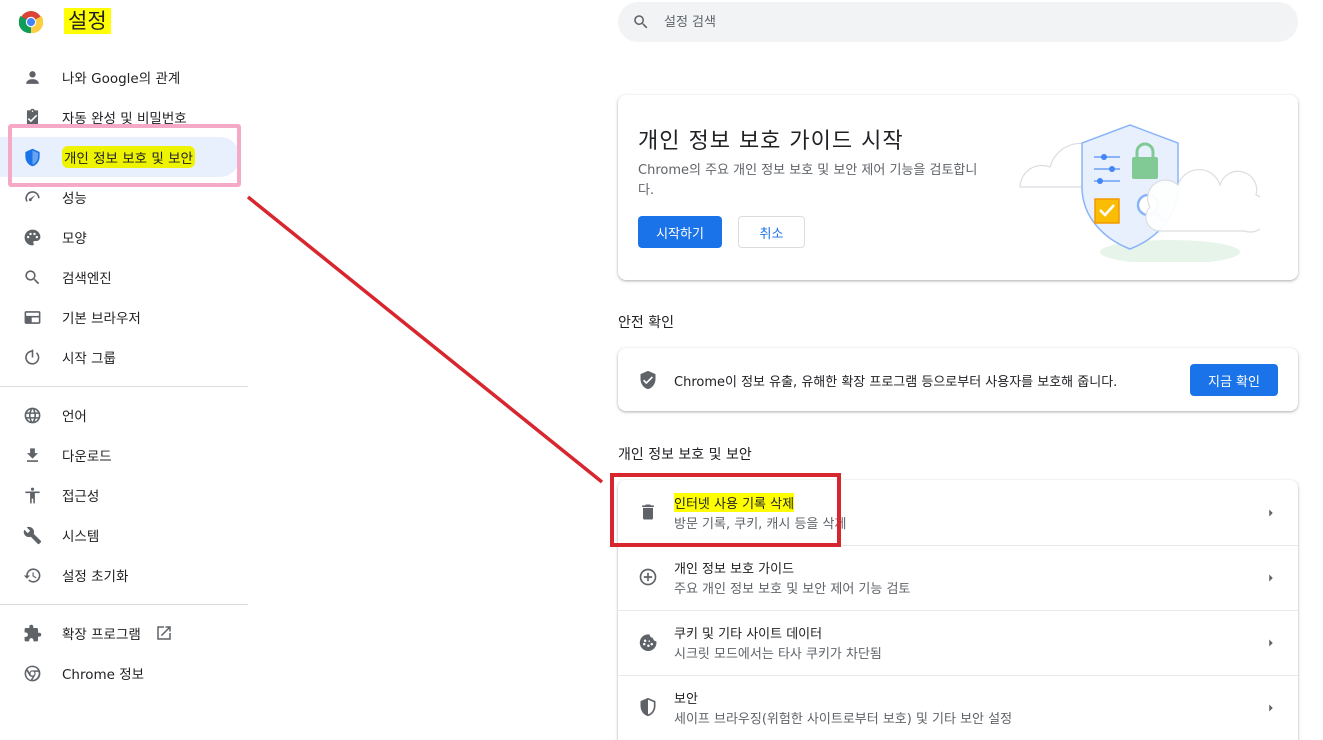  I want to click on sidebar-item-label: 시스템, so click(81, 537).